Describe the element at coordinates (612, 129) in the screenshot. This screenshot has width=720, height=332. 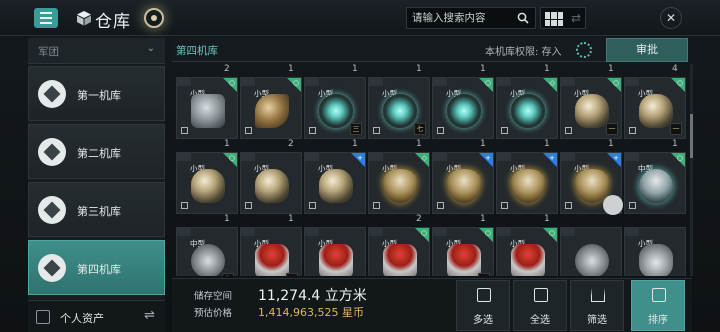
I see `tier-badge: 一` at that location.